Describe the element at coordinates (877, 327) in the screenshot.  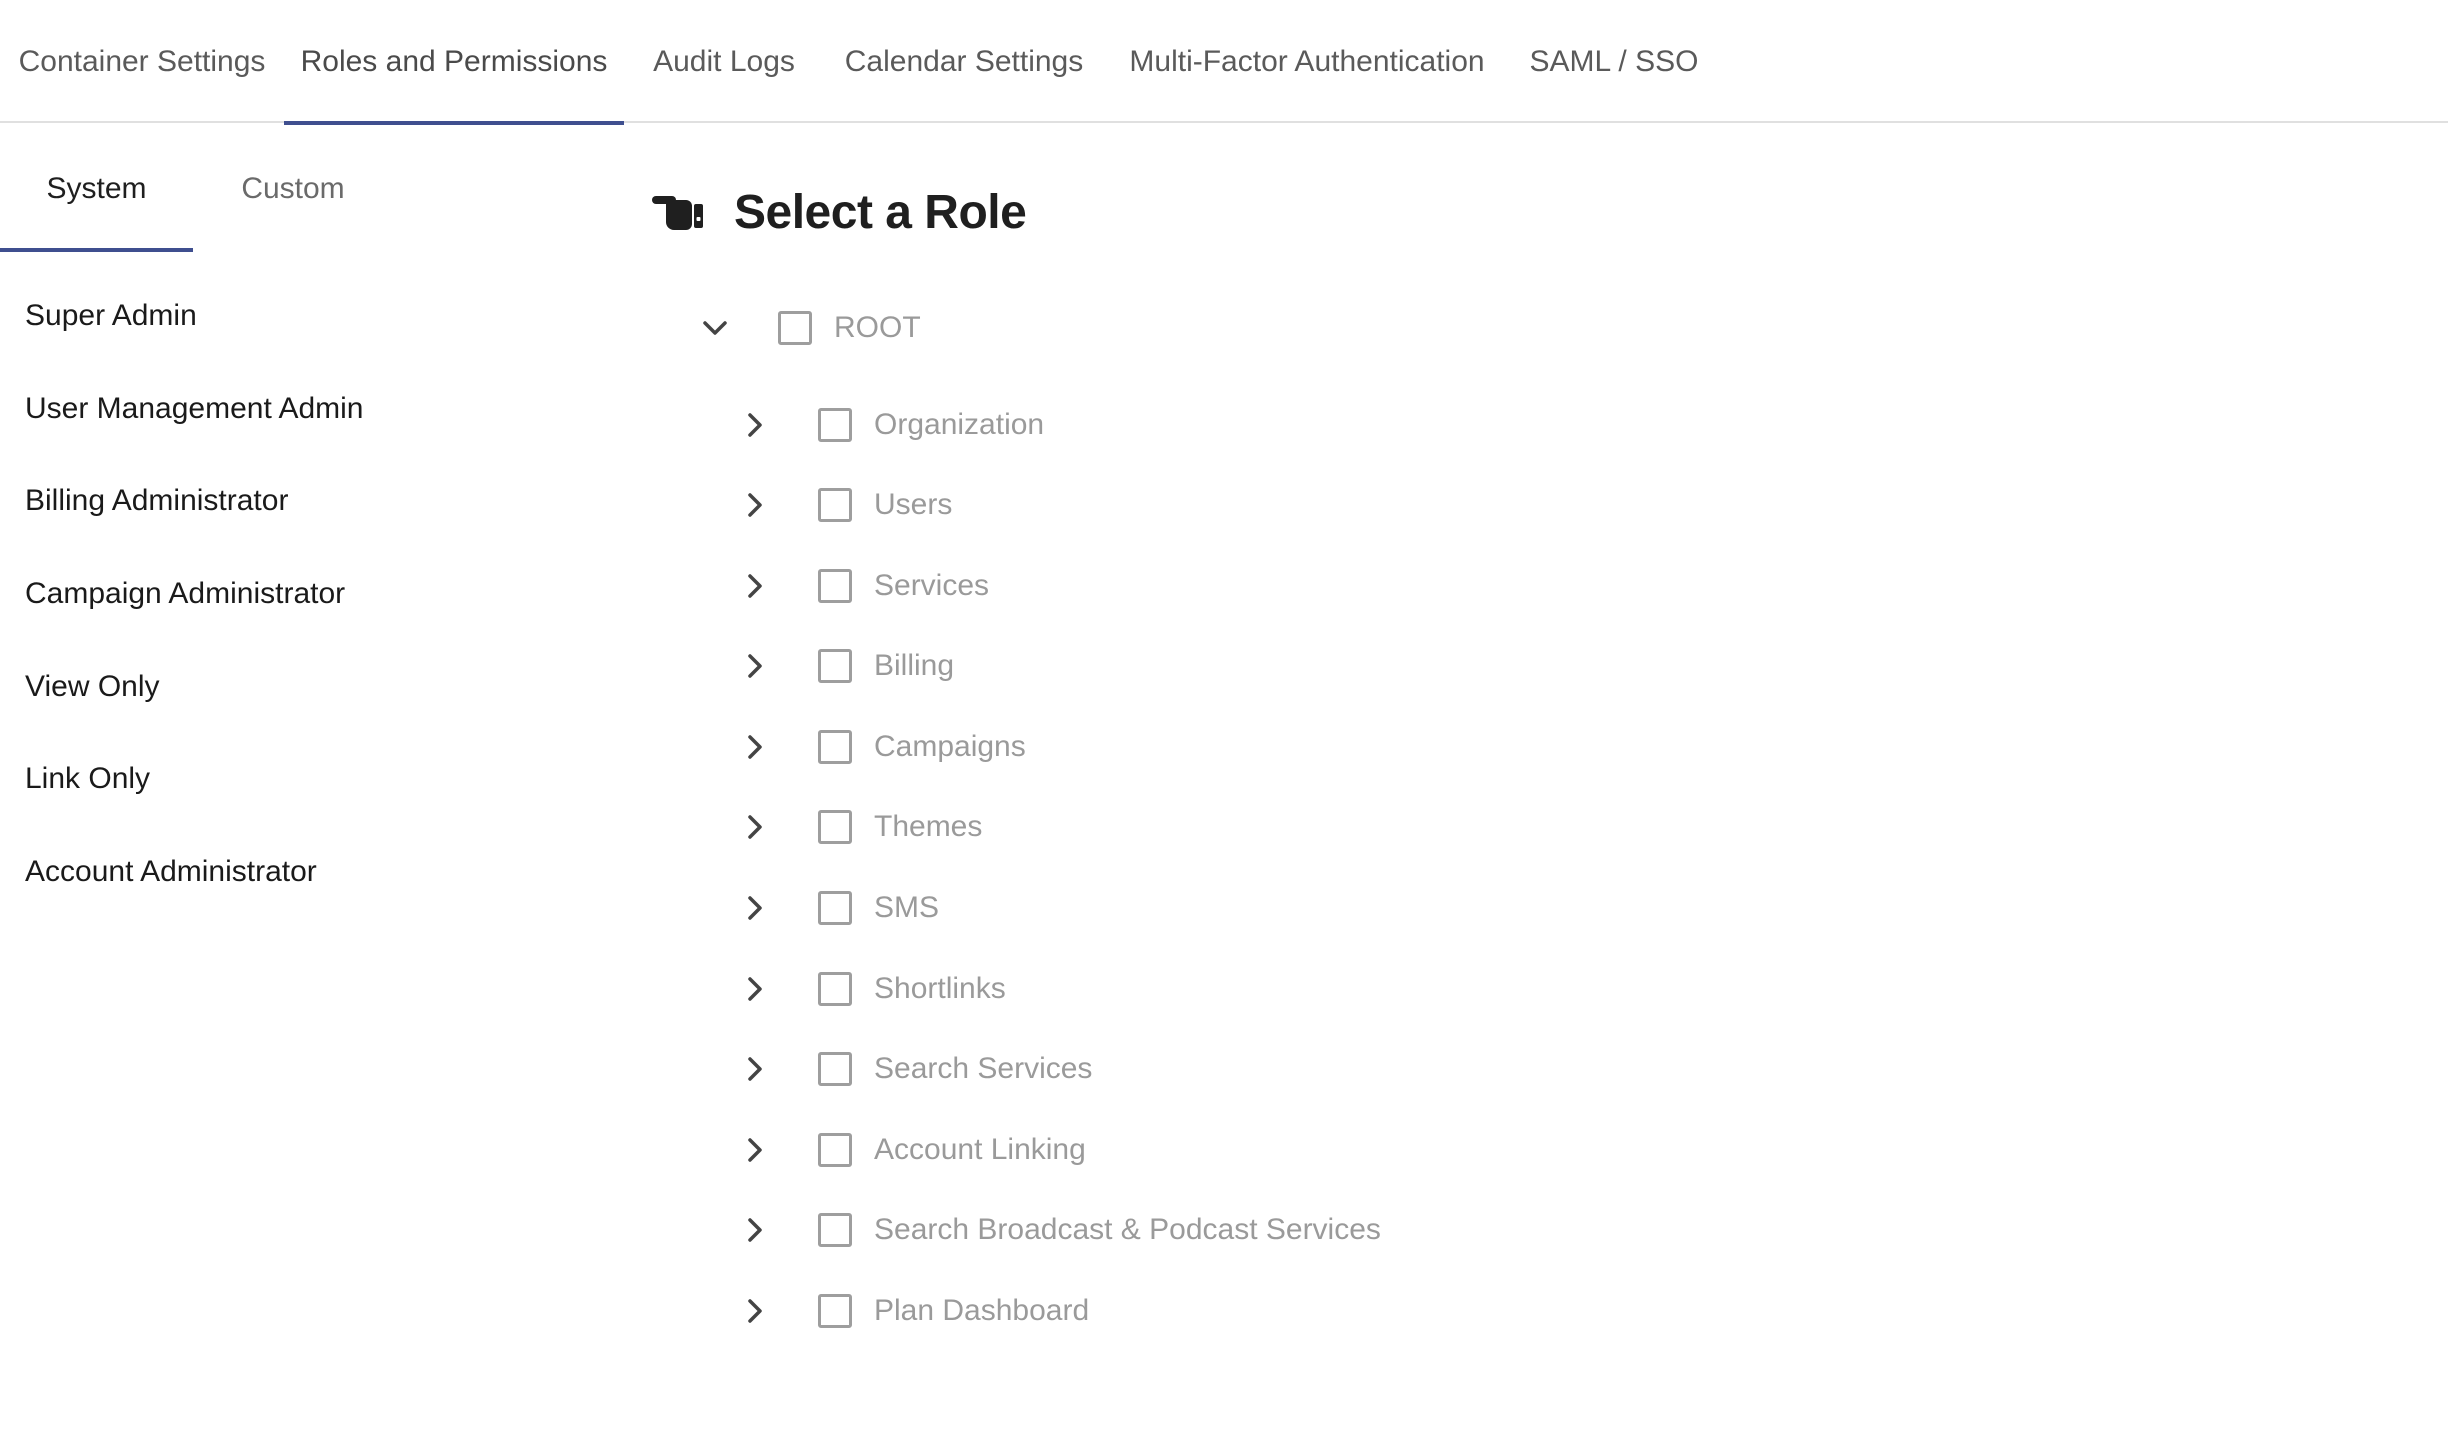
I see `tree-label-root: ROOT` at that location.